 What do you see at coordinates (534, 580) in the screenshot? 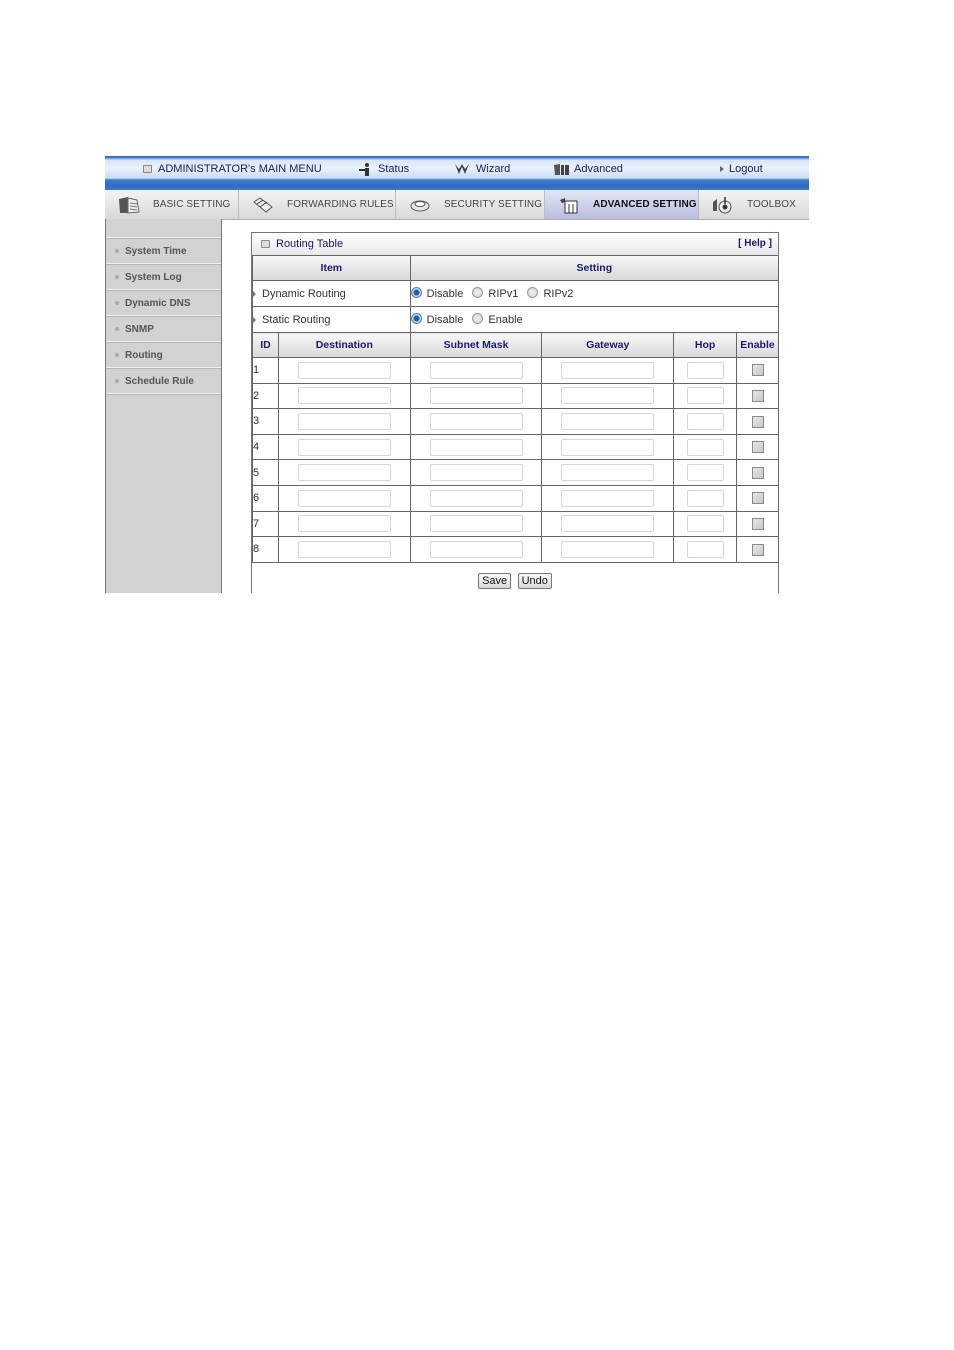
I see `undo-button: Undo` at bounding box center [534, 580].